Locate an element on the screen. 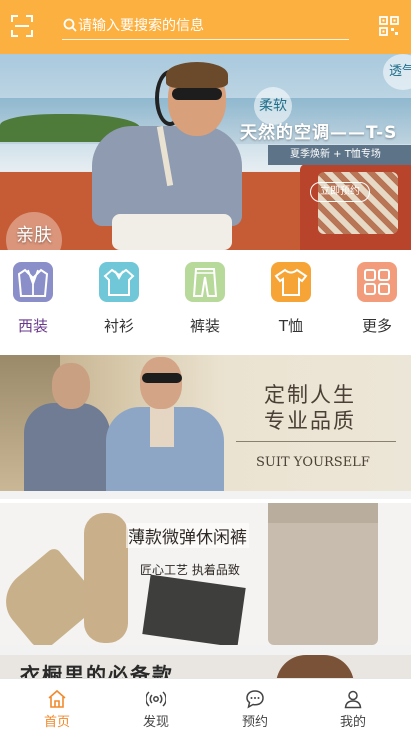  category-suit: 西装 is located at coordinates (33, 299).